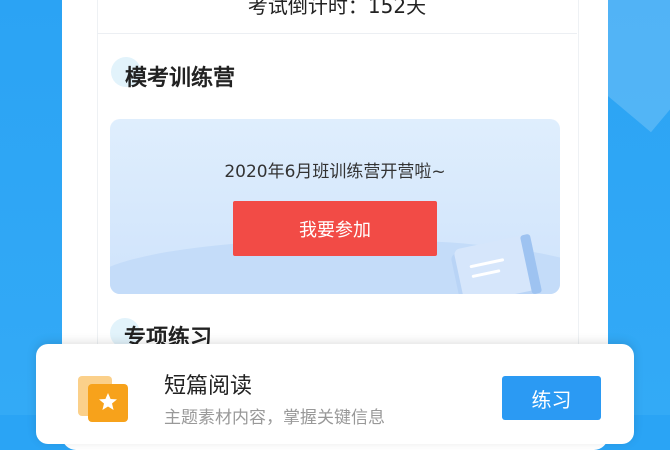 This screenshot has width=670, height=450. What do you see at coordinates (337, 33) in the screenshot?
I see `header-divider` at bounding box center [337, 33].